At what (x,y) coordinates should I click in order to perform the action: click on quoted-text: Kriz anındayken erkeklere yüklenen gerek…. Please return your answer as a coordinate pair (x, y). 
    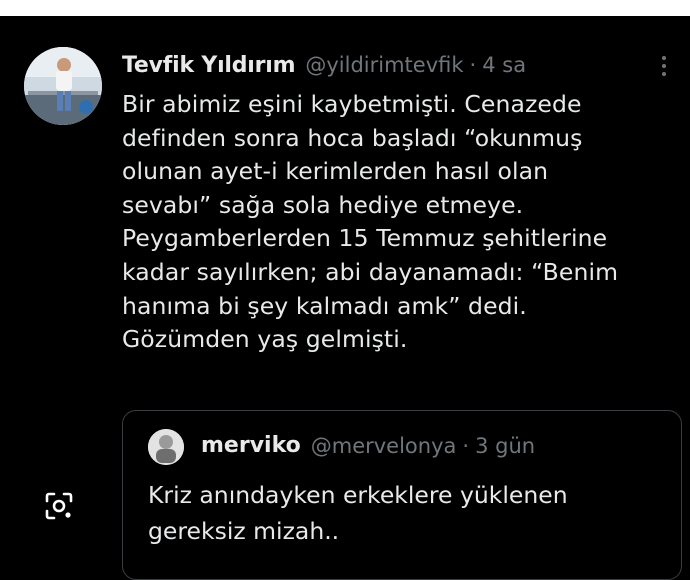
    Looking at the image, I should click on (358, 513).